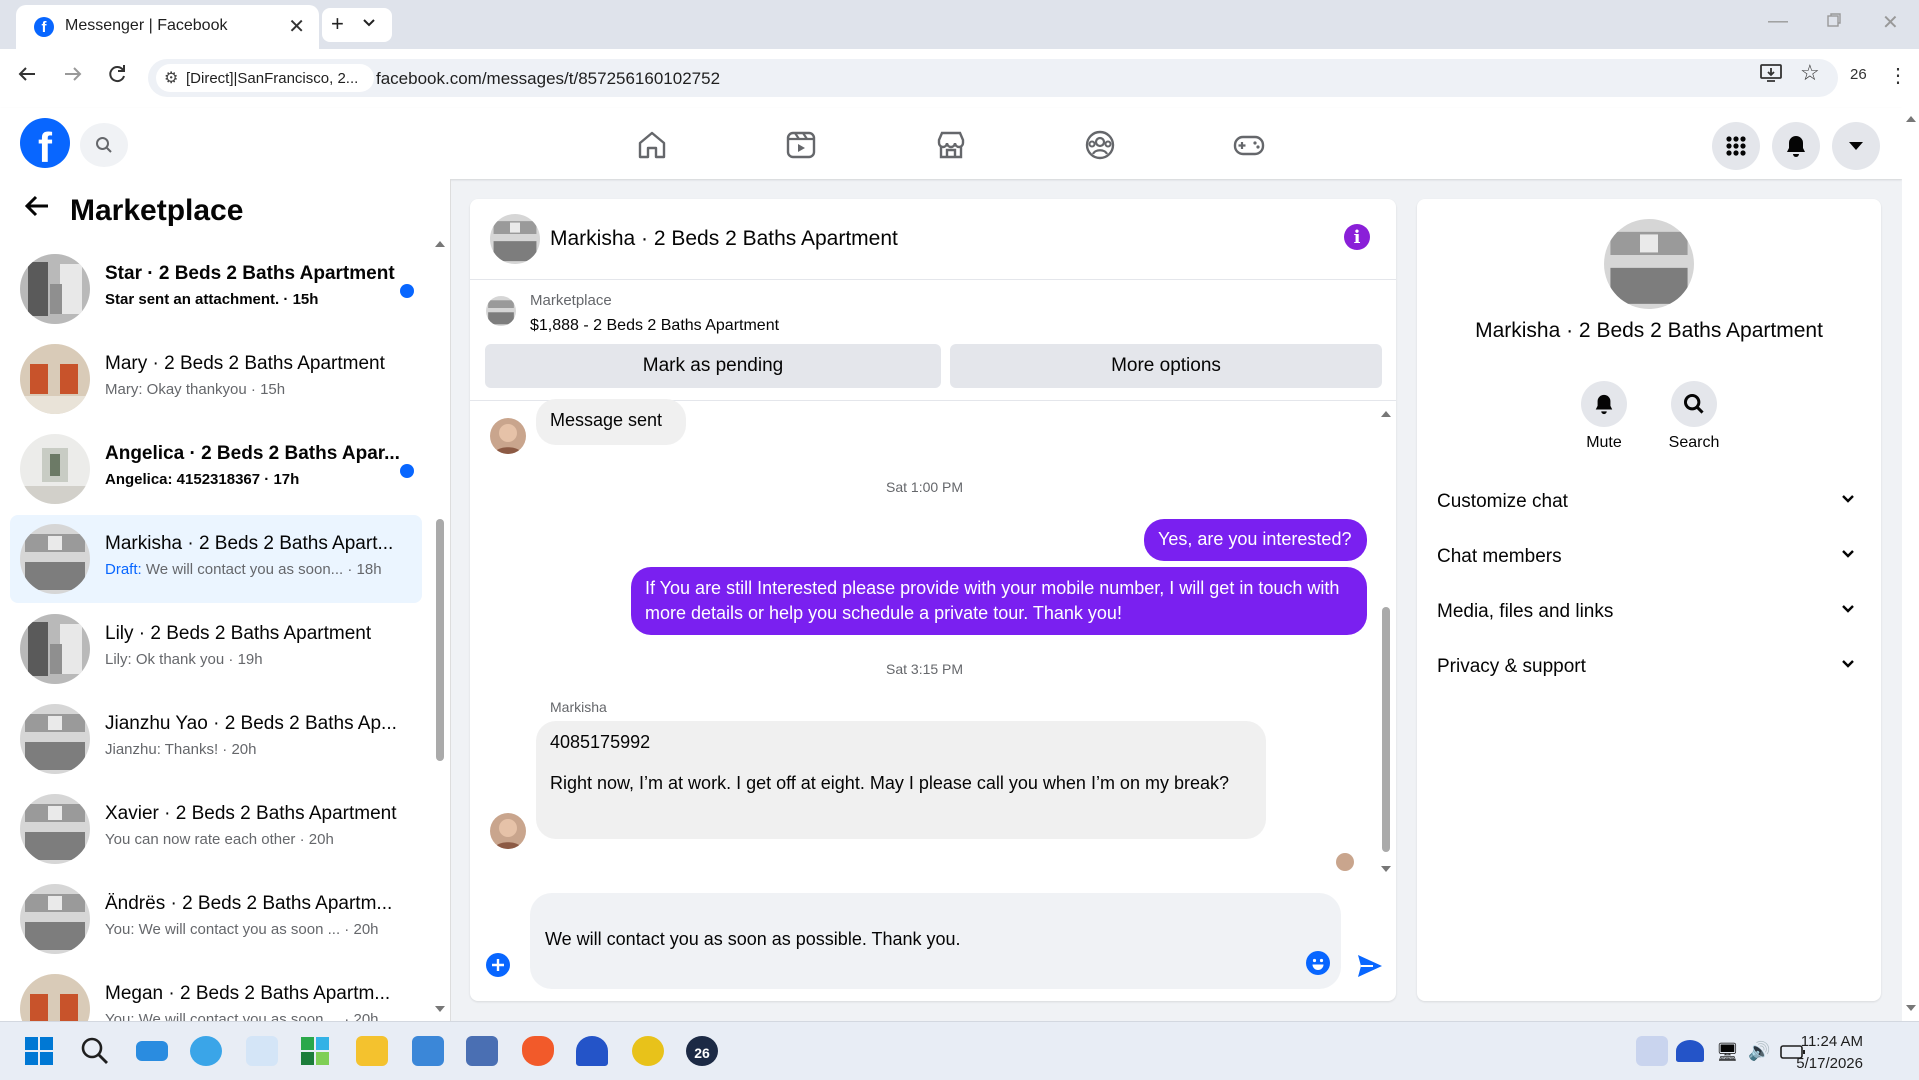 This screenshot has width=1919, height=1080. Describe the element at coordinates (372, 1051) in the screenshot. I see `file-explorer-icon` at that location.